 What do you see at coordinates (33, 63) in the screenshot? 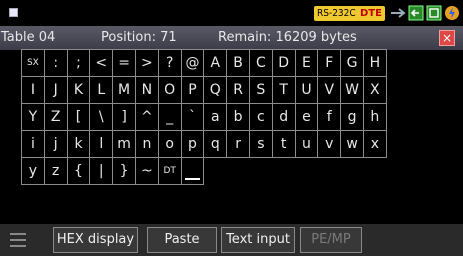
I see `key-0-0: SX` at bounding box center [33, 63].